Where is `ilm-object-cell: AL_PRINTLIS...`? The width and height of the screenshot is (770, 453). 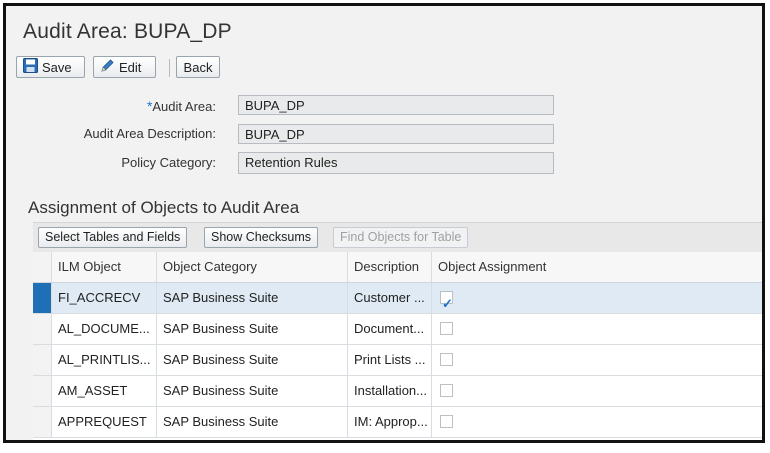 ilm-object-cell: AL_PRINTLIS... is located at coordinates (104, 360).